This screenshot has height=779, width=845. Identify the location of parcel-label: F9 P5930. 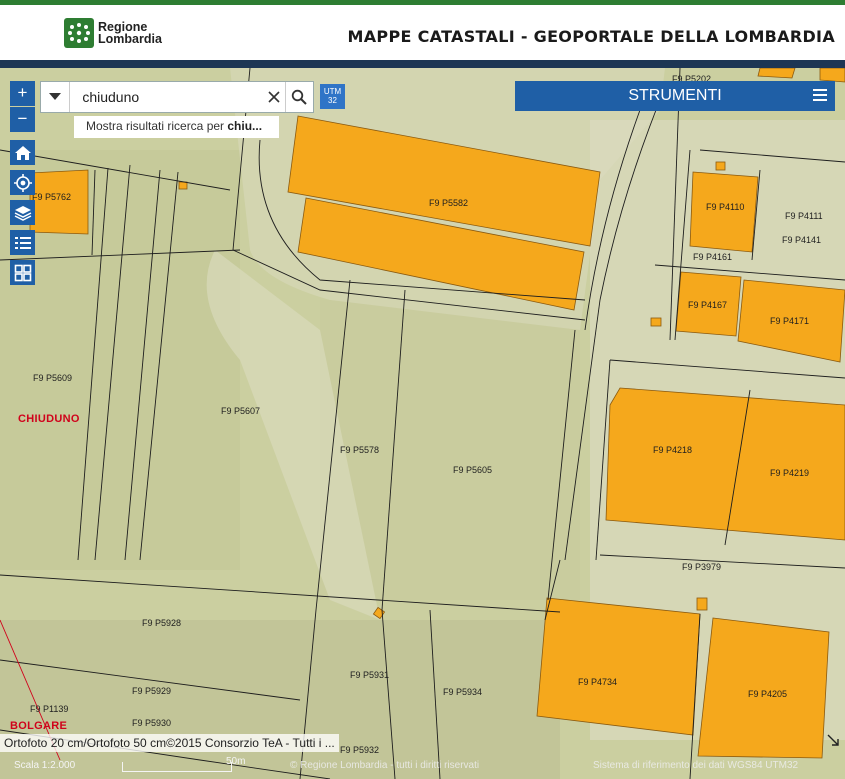
(152, 723).